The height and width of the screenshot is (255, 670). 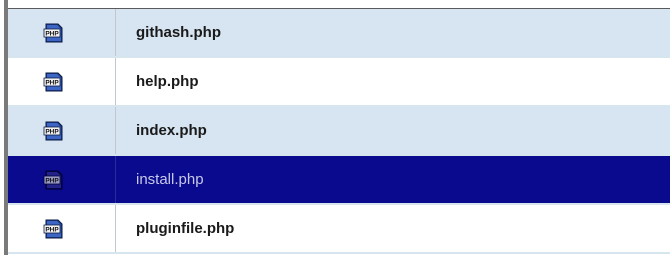 What do you see at coordinates (167, 81) in the screenshot?
I see `file-name: help.php` at bounding box center [167, 81].